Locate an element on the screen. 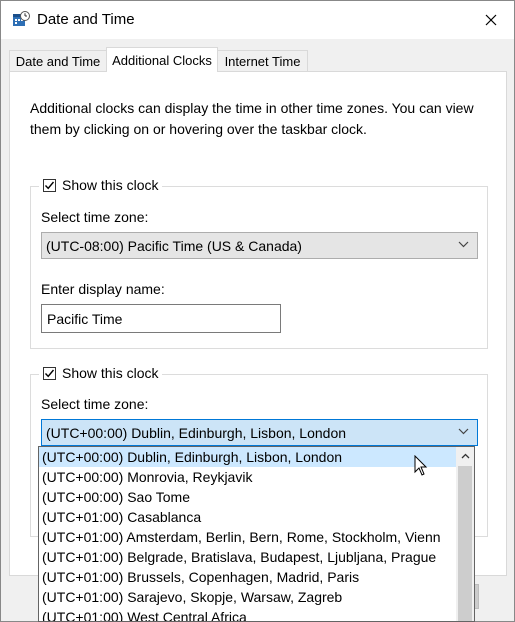  clock1-display-name-input: Pacific Time is located at coordinates (161, 318).